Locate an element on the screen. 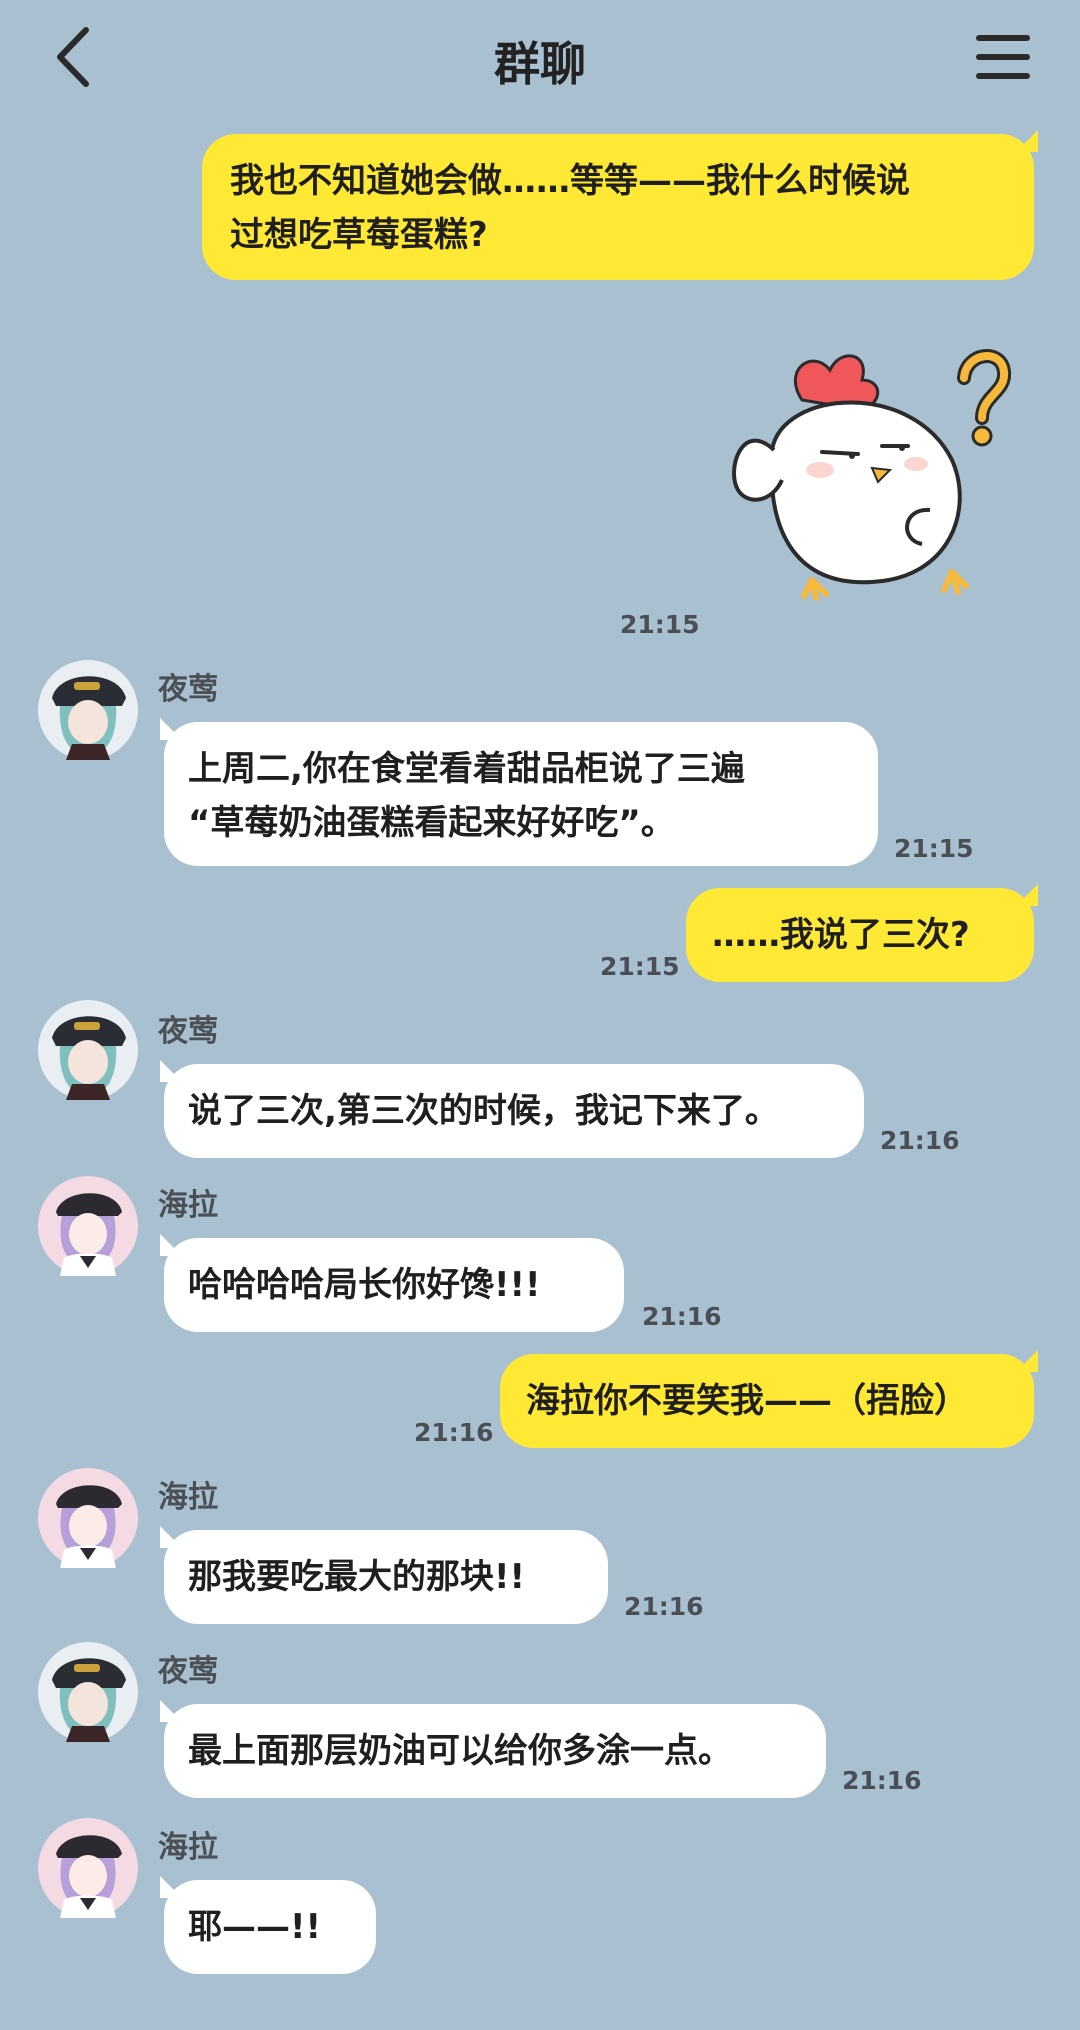 The width and height of the screenshot is (1080, 2030). message-bubble-other: 最上面那层奶油可以给你多涂一点。 is located at coordinates (493, 1749).